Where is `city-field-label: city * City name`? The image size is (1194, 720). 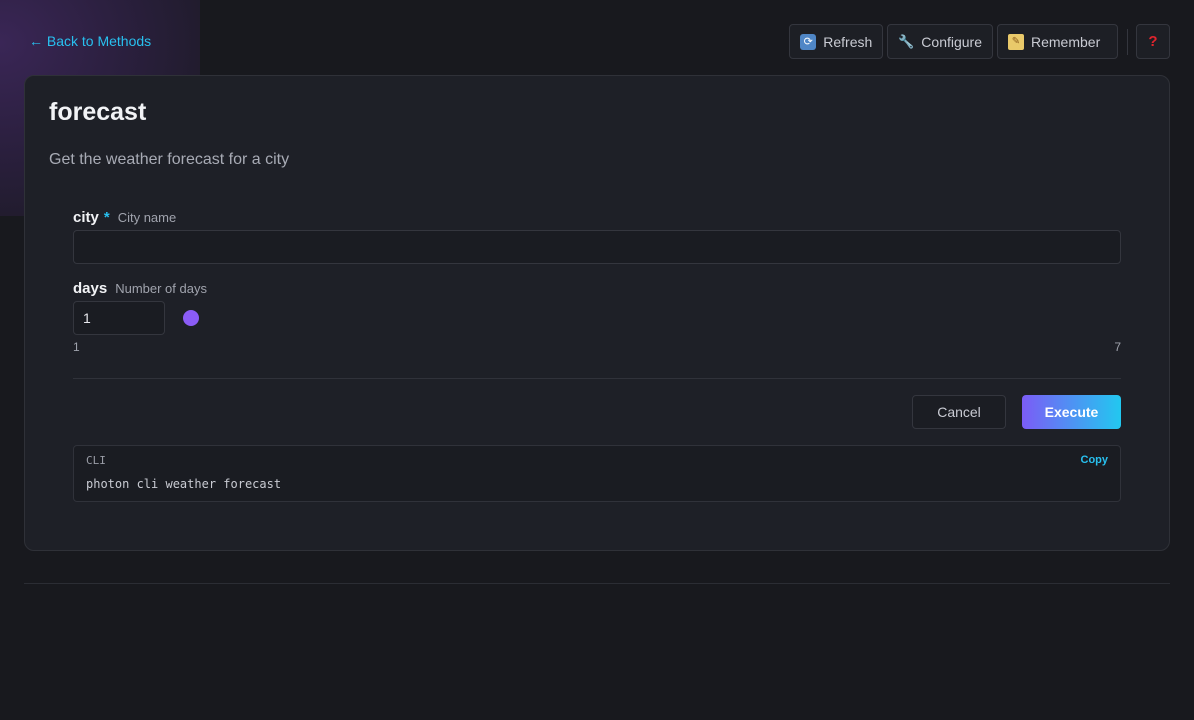 city-field-label: city * City name is located at coordinates (124, 217).